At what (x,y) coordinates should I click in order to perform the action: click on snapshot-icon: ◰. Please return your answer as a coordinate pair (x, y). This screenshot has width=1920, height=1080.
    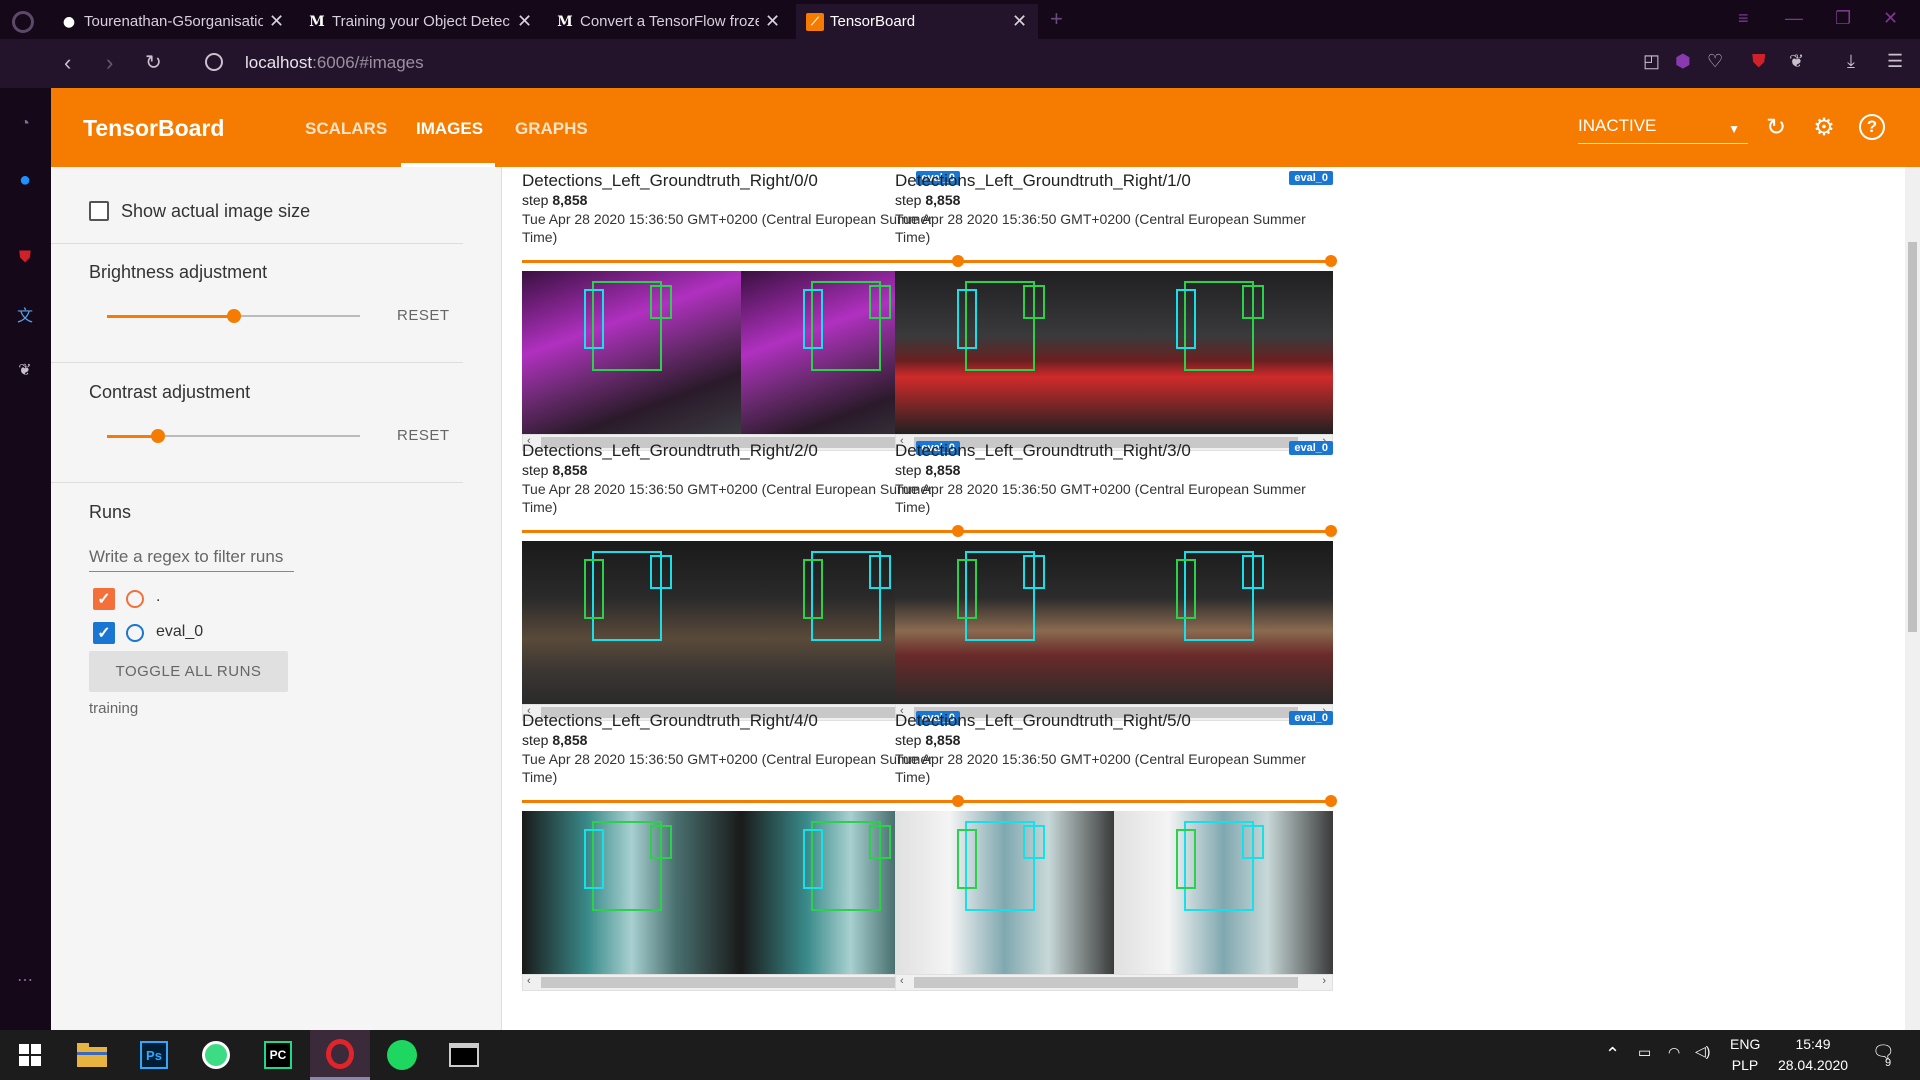
    Looking at the image, I should click on (1651, 61).